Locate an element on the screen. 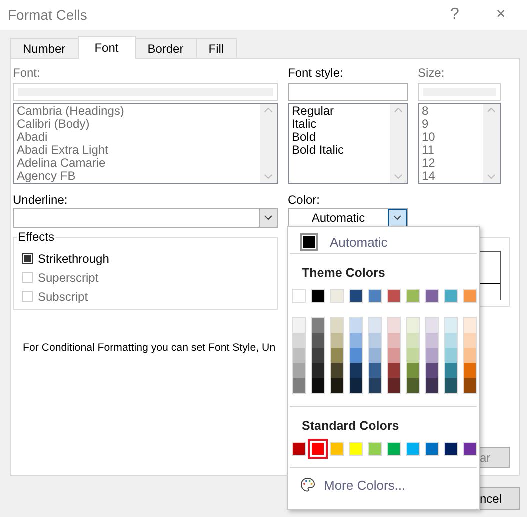 The image size is (527, 517). field-label: Size: is located at coordinates (432, 73).